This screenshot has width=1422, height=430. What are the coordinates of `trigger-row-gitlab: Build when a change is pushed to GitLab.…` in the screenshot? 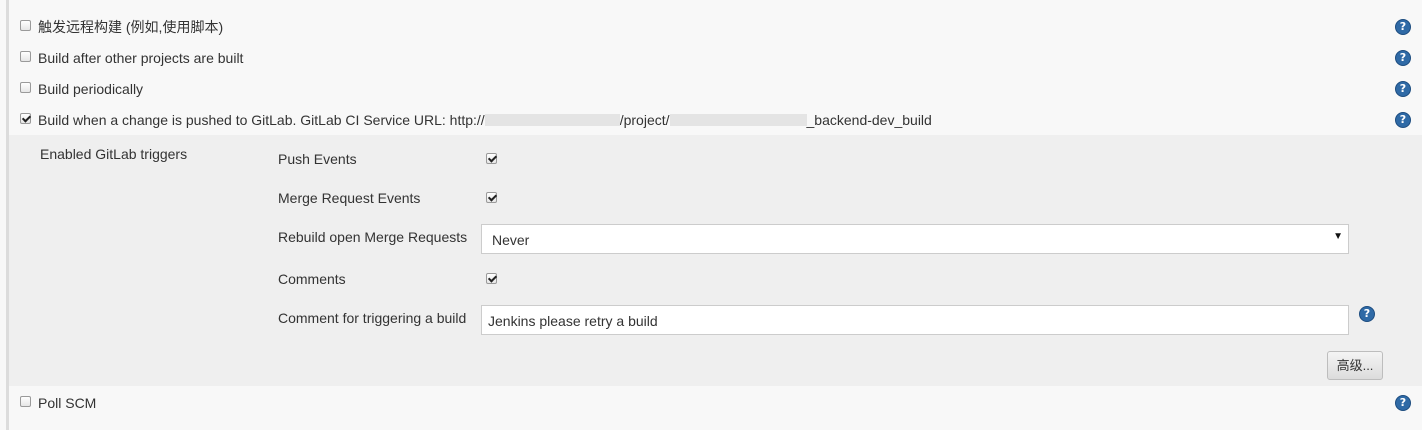 It's located at (711, 120).